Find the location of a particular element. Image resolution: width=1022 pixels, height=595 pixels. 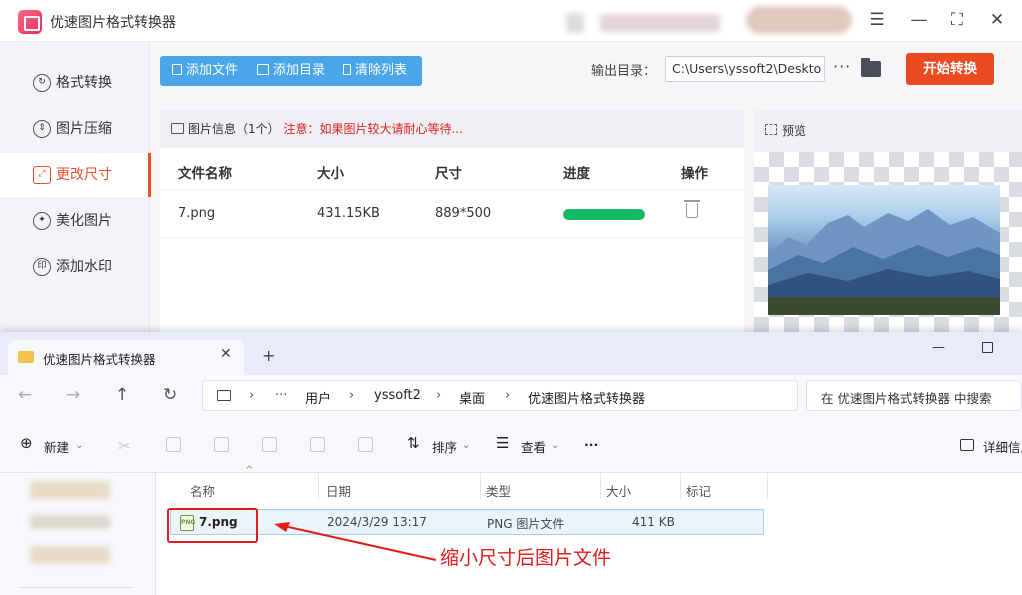

mountain-landscape is located at coordinates (884, 262).